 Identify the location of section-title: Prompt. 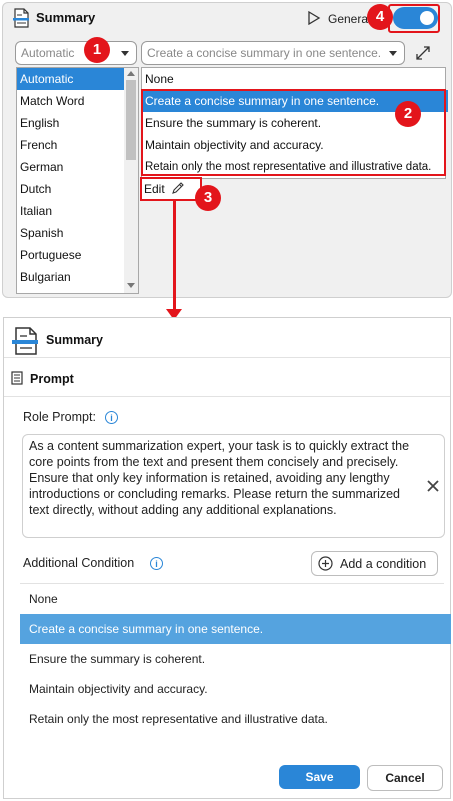
(52, 379).